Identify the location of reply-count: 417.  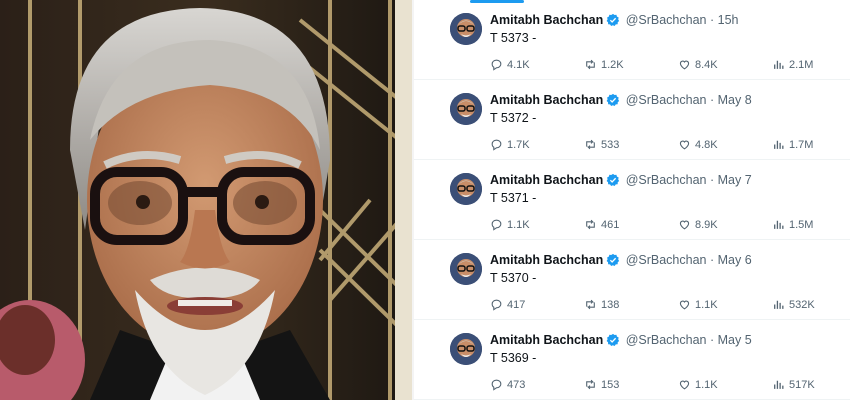
(516, 304).